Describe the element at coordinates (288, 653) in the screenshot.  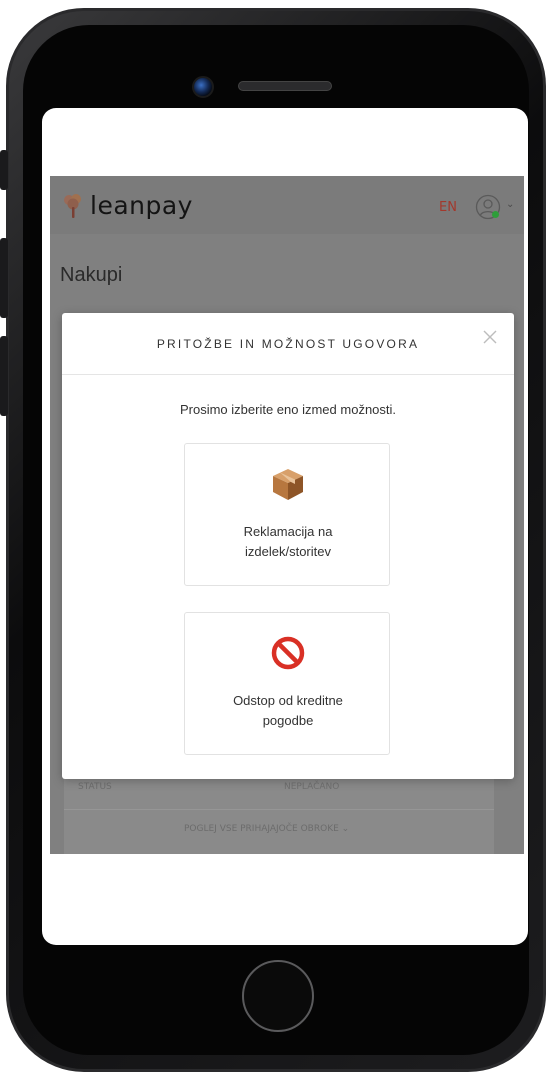
I see `prohibited-icon` at that location.